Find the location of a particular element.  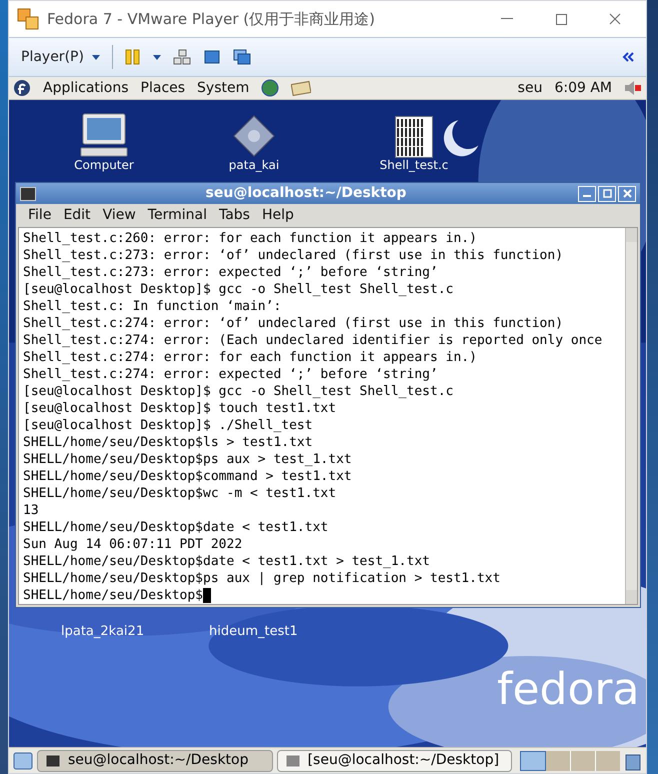

menu-item: Help is located at coordinates (278, 215).